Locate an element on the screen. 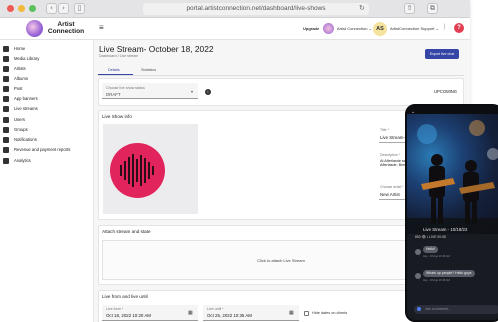  tabs-icon: ⧉ is located at coordinates (432, 8).